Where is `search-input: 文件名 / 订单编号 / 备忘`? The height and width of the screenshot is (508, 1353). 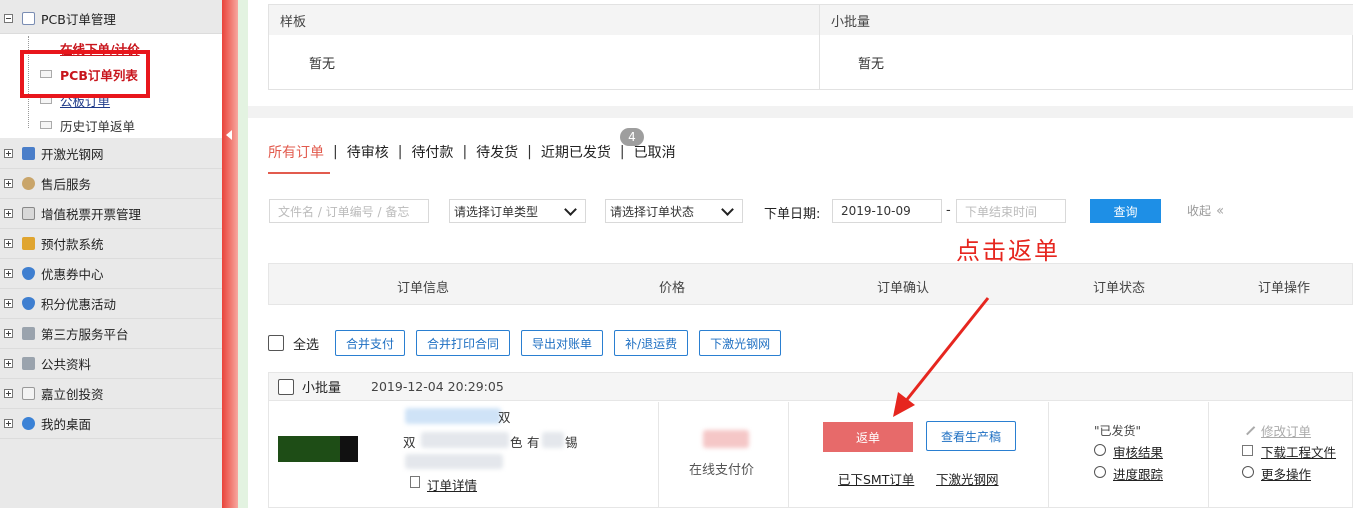 search-input: 文件名 / 订单编号 / 备忘 is located at coordinates (349, 211).